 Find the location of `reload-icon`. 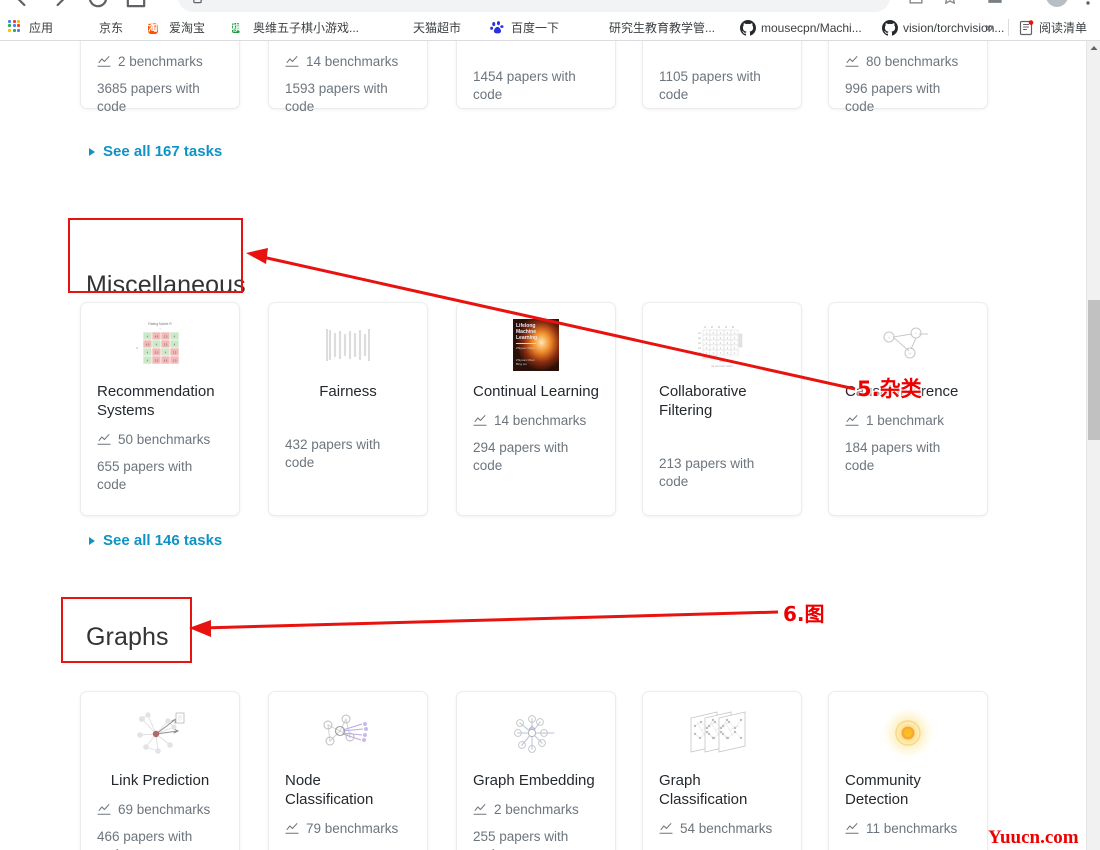

reload-icon is located at coordinates (98, 6).